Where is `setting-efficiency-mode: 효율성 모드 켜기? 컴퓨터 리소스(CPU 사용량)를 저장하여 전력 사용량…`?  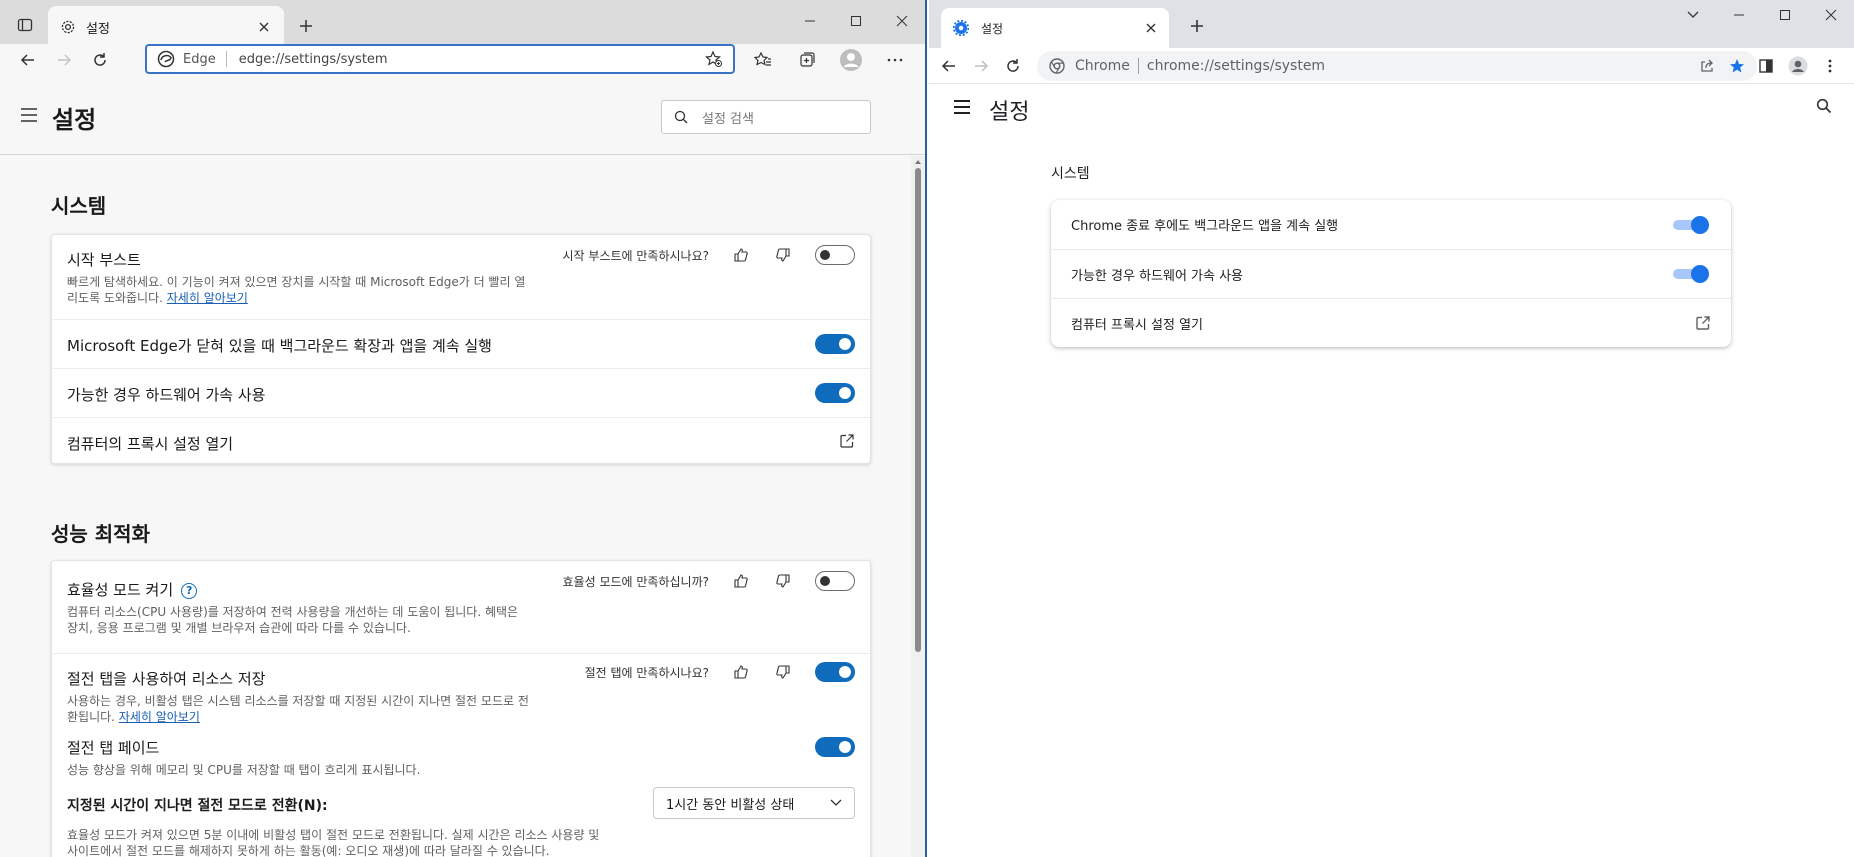
setting-efficiency-mode: 효율성 모드 켜기? 컴퓨터 리소스(CPU 사용량)를 저장하여 전력 사용량… is located at coordinates (461, 607).